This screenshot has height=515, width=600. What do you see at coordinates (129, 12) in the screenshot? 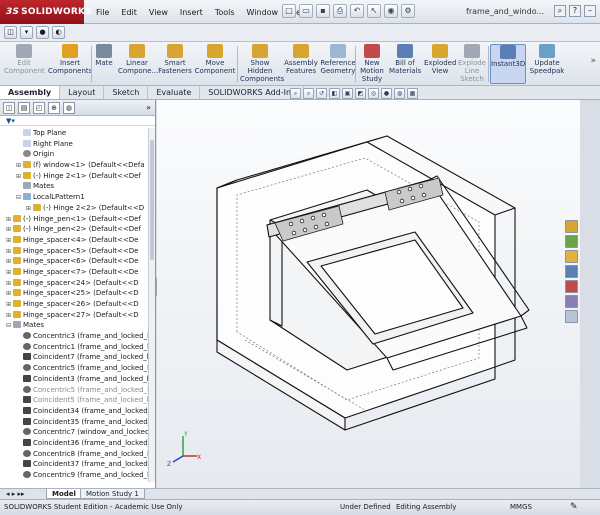
I see `menu-edit: Edit` at bounding box center [129, 12].